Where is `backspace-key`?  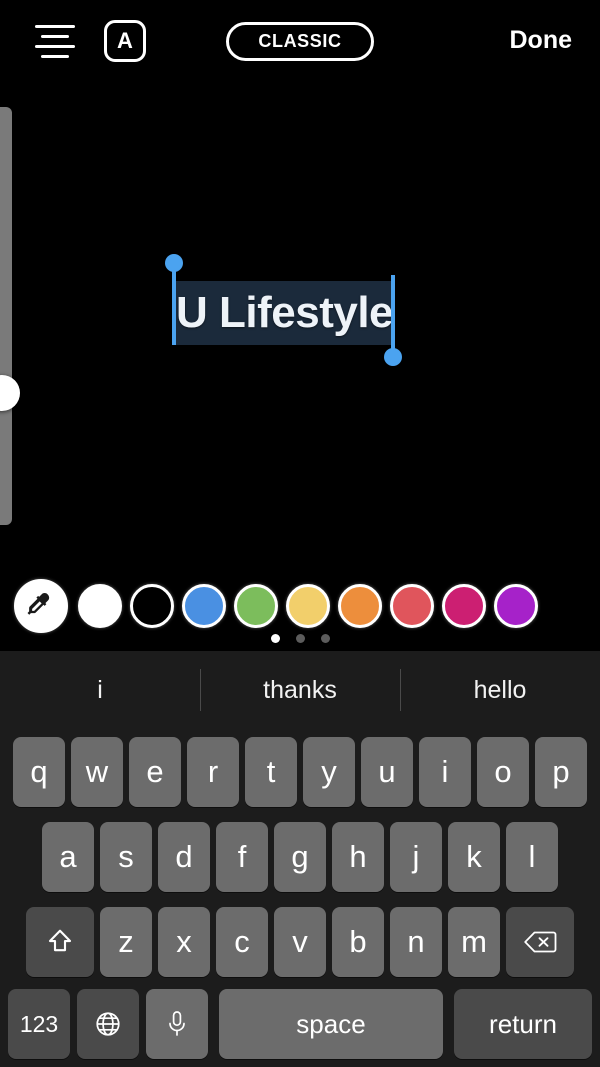
backspace-key is located at coordinates (540, 941).